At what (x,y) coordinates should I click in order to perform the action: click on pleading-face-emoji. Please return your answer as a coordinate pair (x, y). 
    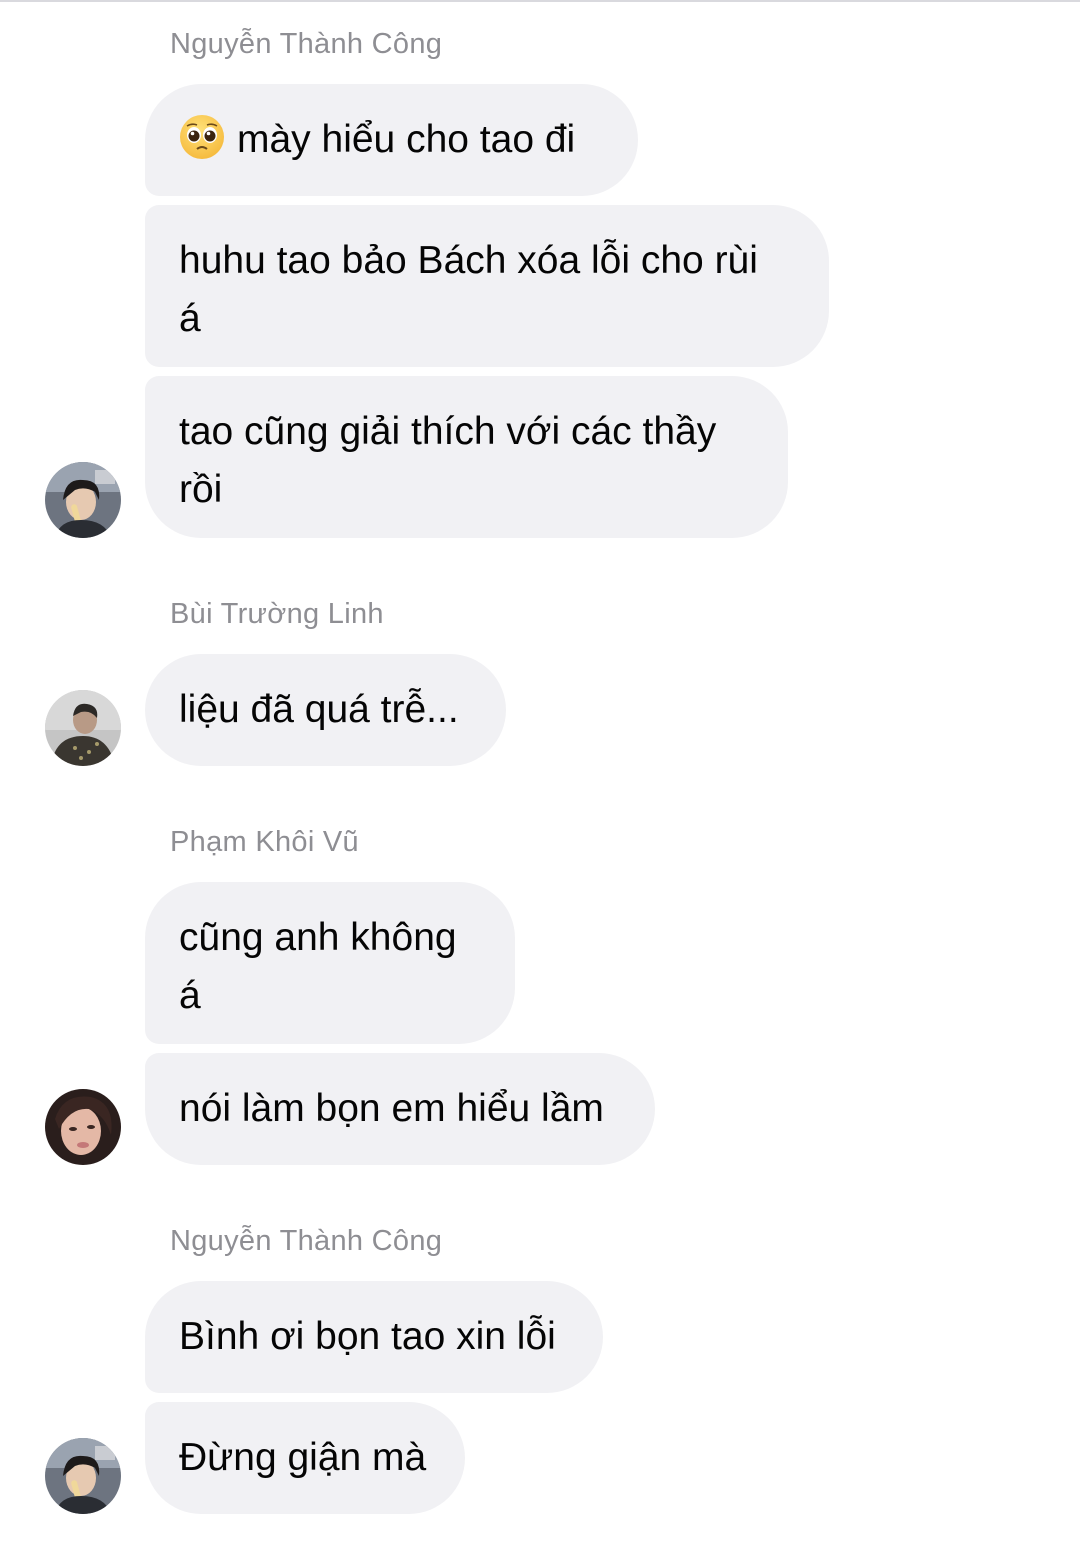
    Looking at the image, I should click on (202, 137).